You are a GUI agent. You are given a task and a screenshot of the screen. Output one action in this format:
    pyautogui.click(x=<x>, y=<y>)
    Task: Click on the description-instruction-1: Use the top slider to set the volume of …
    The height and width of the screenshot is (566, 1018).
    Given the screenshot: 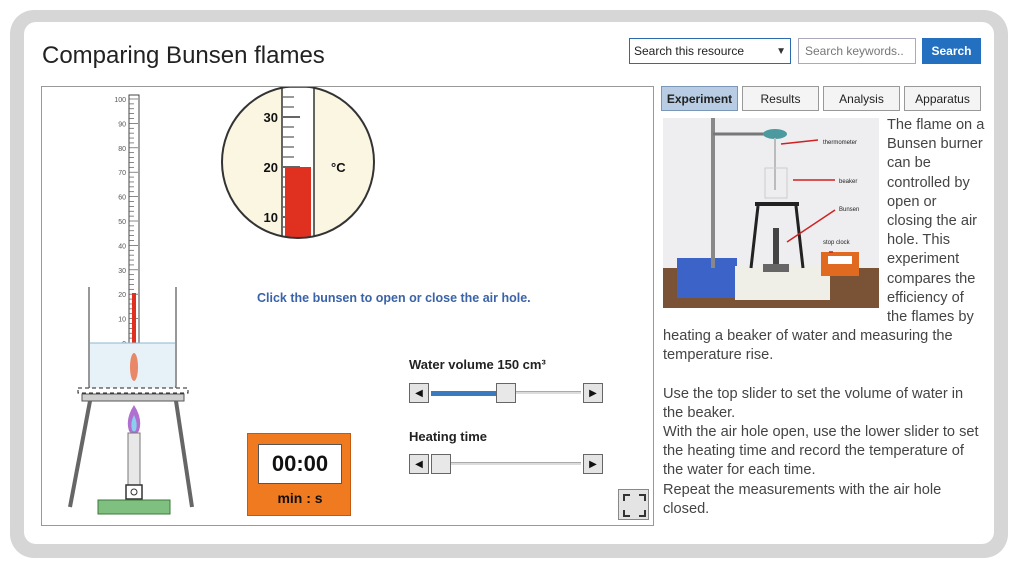 What is the action you would take?
    pyautogui.click(x=813, y=403)
    